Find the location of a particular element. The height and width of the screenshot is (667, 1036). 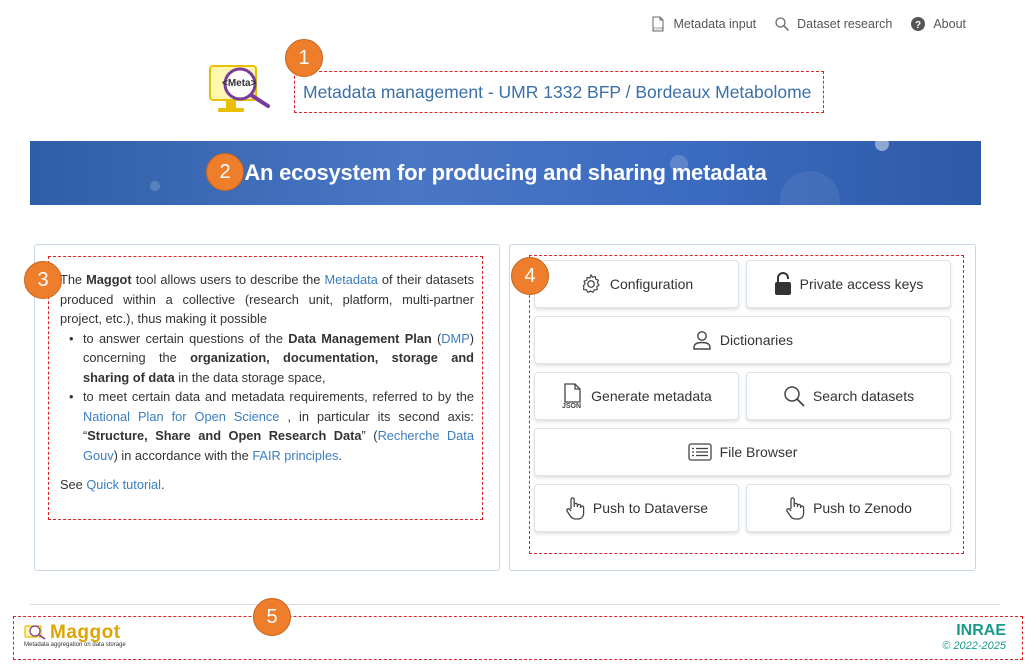

nav-about-label: About is located at coordinates (949, 24).